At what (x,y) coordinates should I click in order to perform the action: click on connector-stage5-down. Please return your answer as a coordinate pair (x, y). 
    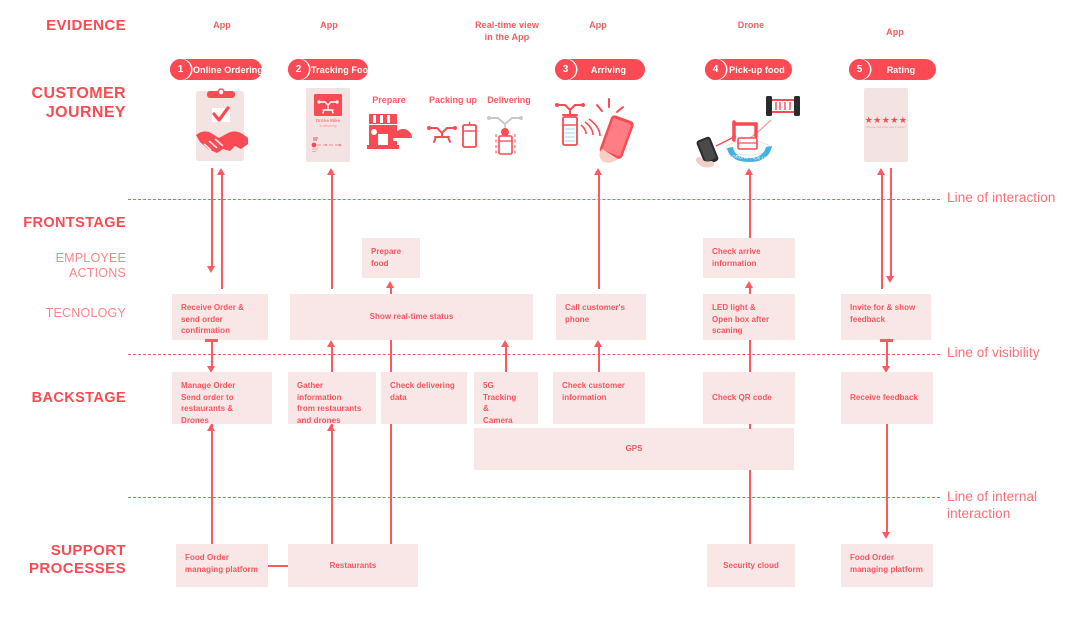
    Looking at the image, I should click on (891, 222).